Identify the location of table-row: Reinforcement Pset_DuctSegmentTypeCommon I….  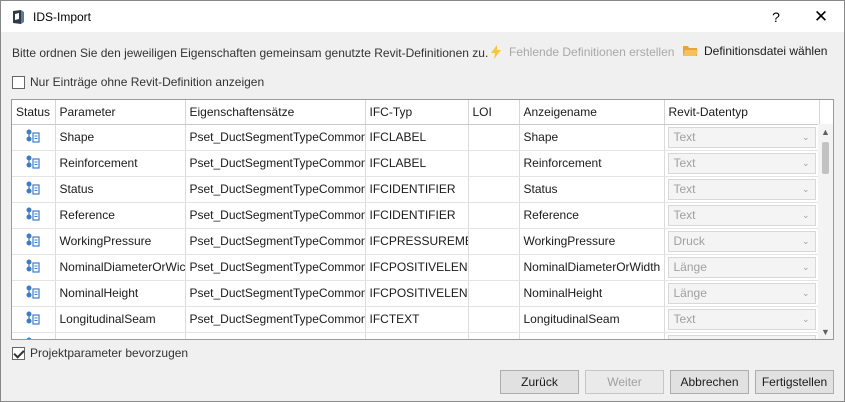
(416, 163).